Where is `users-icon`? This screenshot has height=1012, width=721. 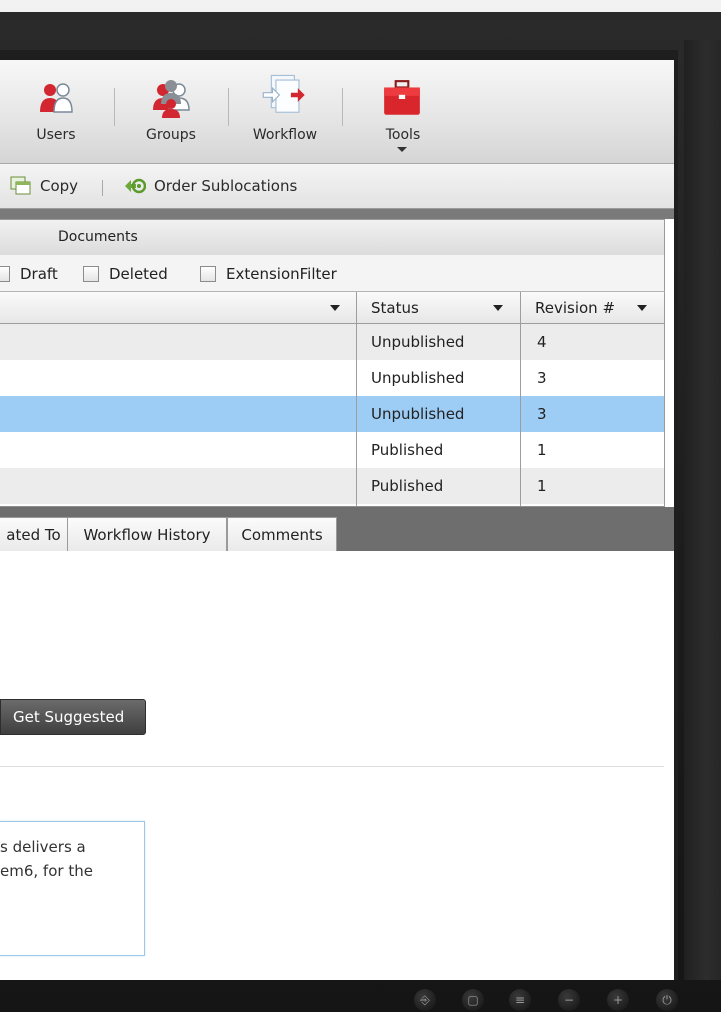 users-icon is located at coordinates (56, 98).